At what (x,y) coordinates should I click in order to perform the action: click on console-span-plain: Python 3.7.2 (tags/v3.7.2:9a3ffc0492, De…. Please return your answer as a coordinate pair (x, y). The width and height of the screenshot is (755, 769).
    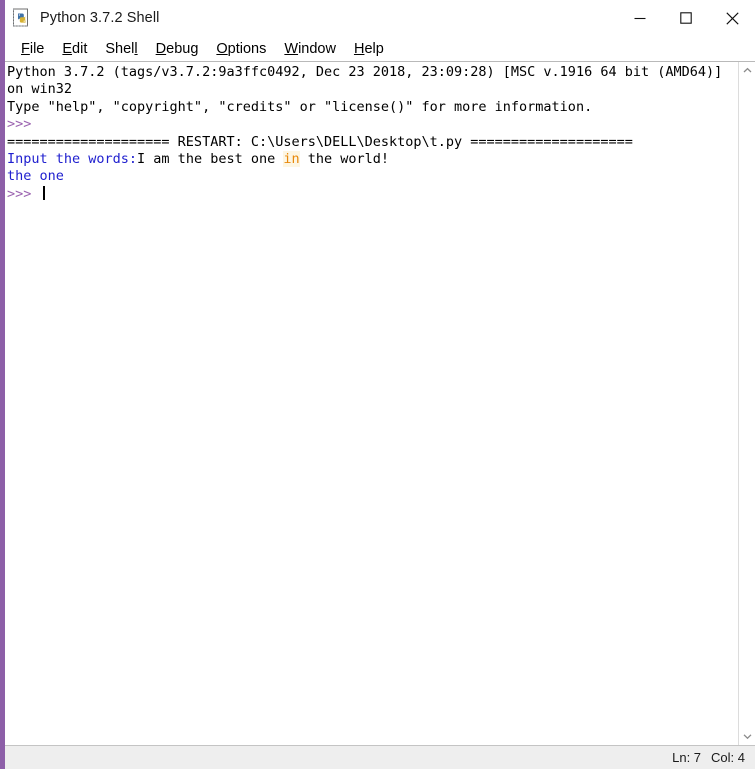
    Looking at the image, I should click on (369, 81).